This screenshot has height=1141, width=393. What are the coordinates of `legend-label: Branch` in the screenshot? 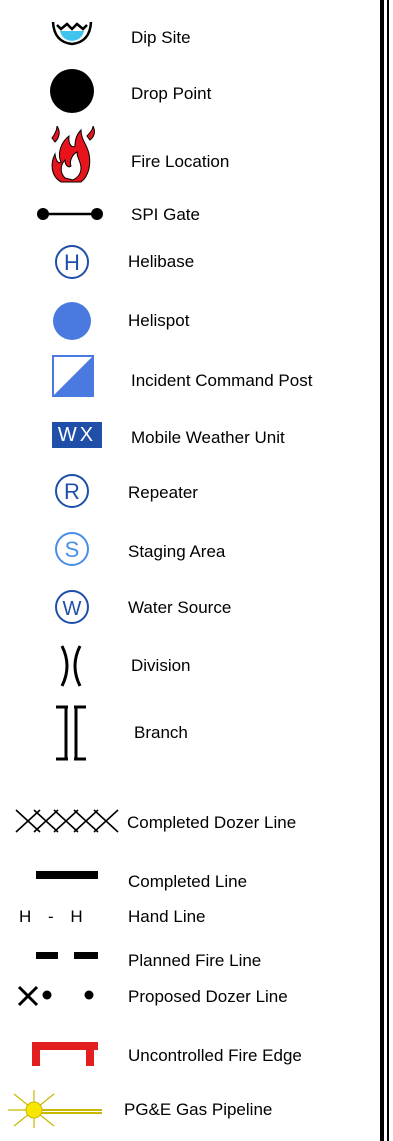 It's located at (161, 732).